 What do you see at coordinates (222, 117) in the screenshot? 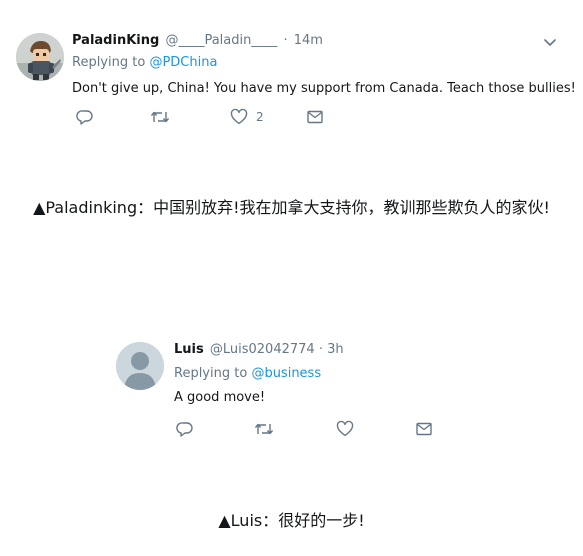
I see `tweet-actions: 2` at bounding box center [222, 117].